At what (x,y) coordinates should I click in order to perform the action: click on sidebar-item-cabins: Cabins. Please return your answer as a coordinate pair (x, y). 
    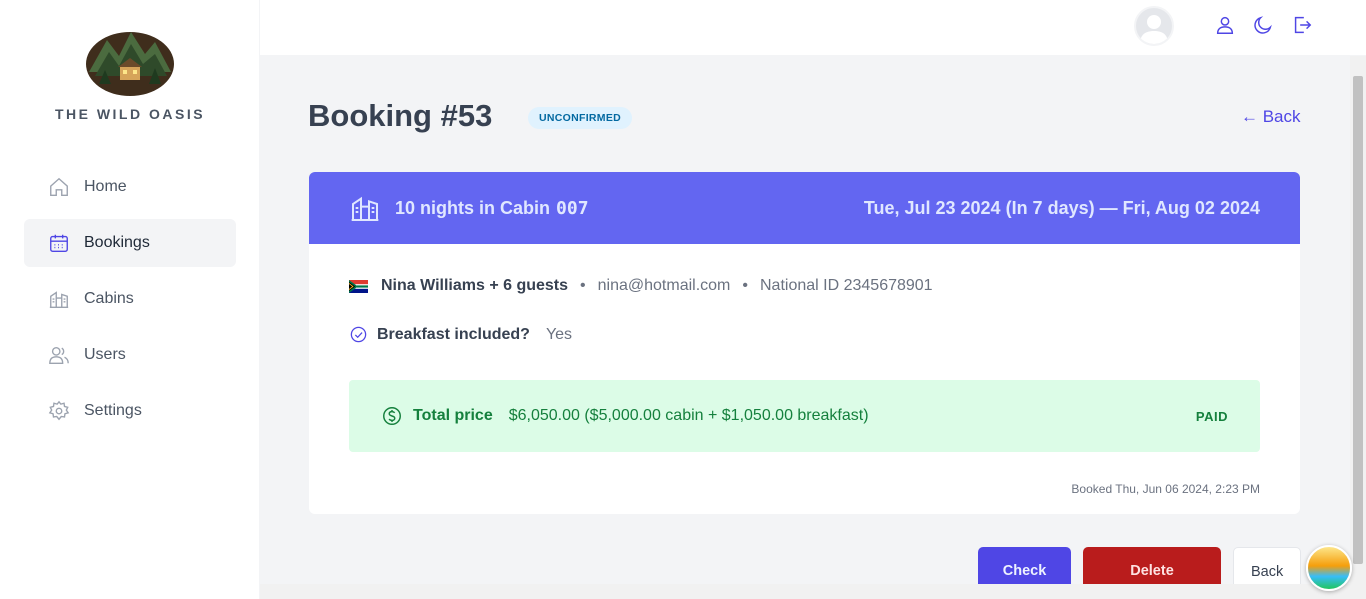
    Looking at the image, I should click on (130, 299).